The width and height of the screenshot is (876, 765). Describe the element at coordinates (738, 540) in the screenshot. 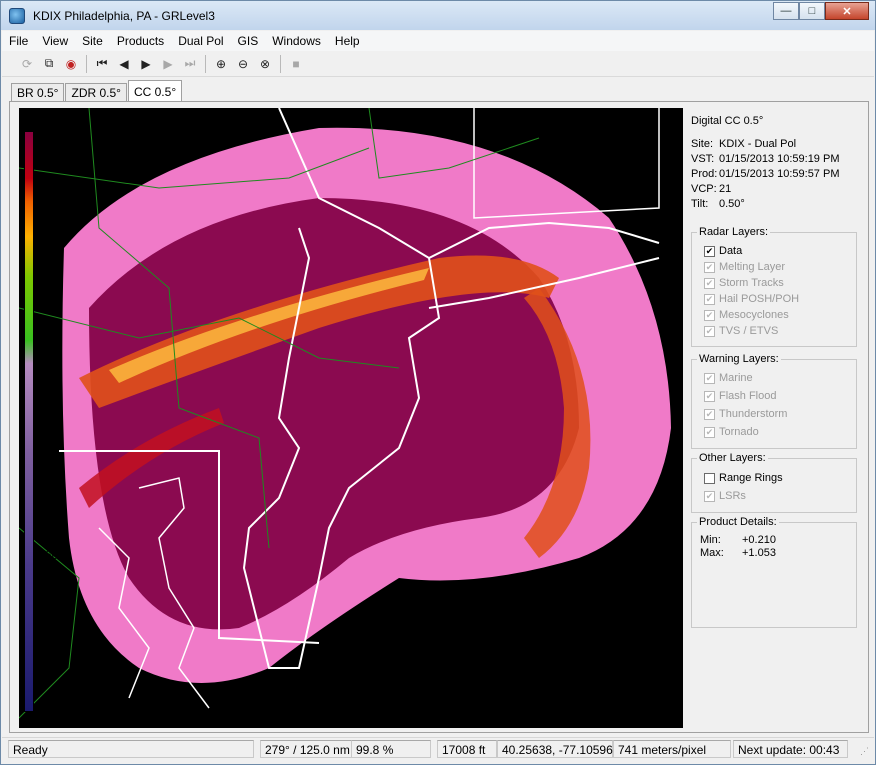

I see `min-row: Min: +0.210` at that location.